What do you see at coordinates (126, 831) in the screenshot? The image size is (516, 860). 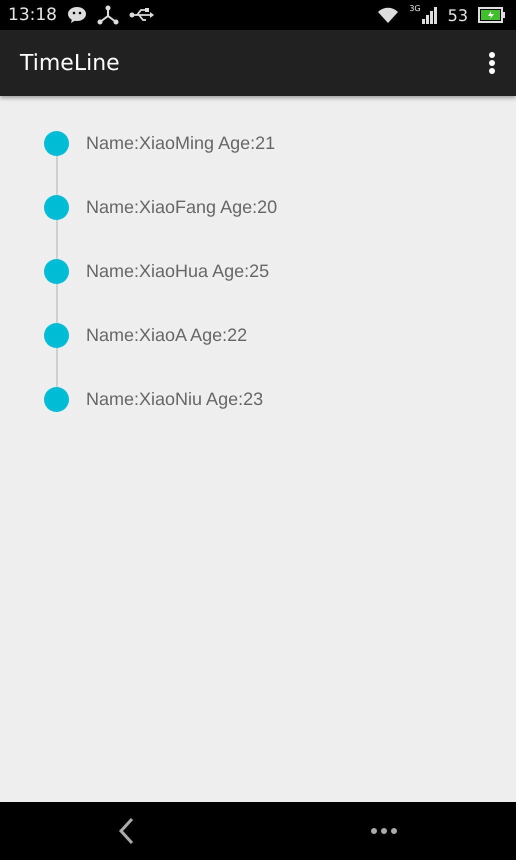 I see `back-icon` at bounding box center [126, 831].